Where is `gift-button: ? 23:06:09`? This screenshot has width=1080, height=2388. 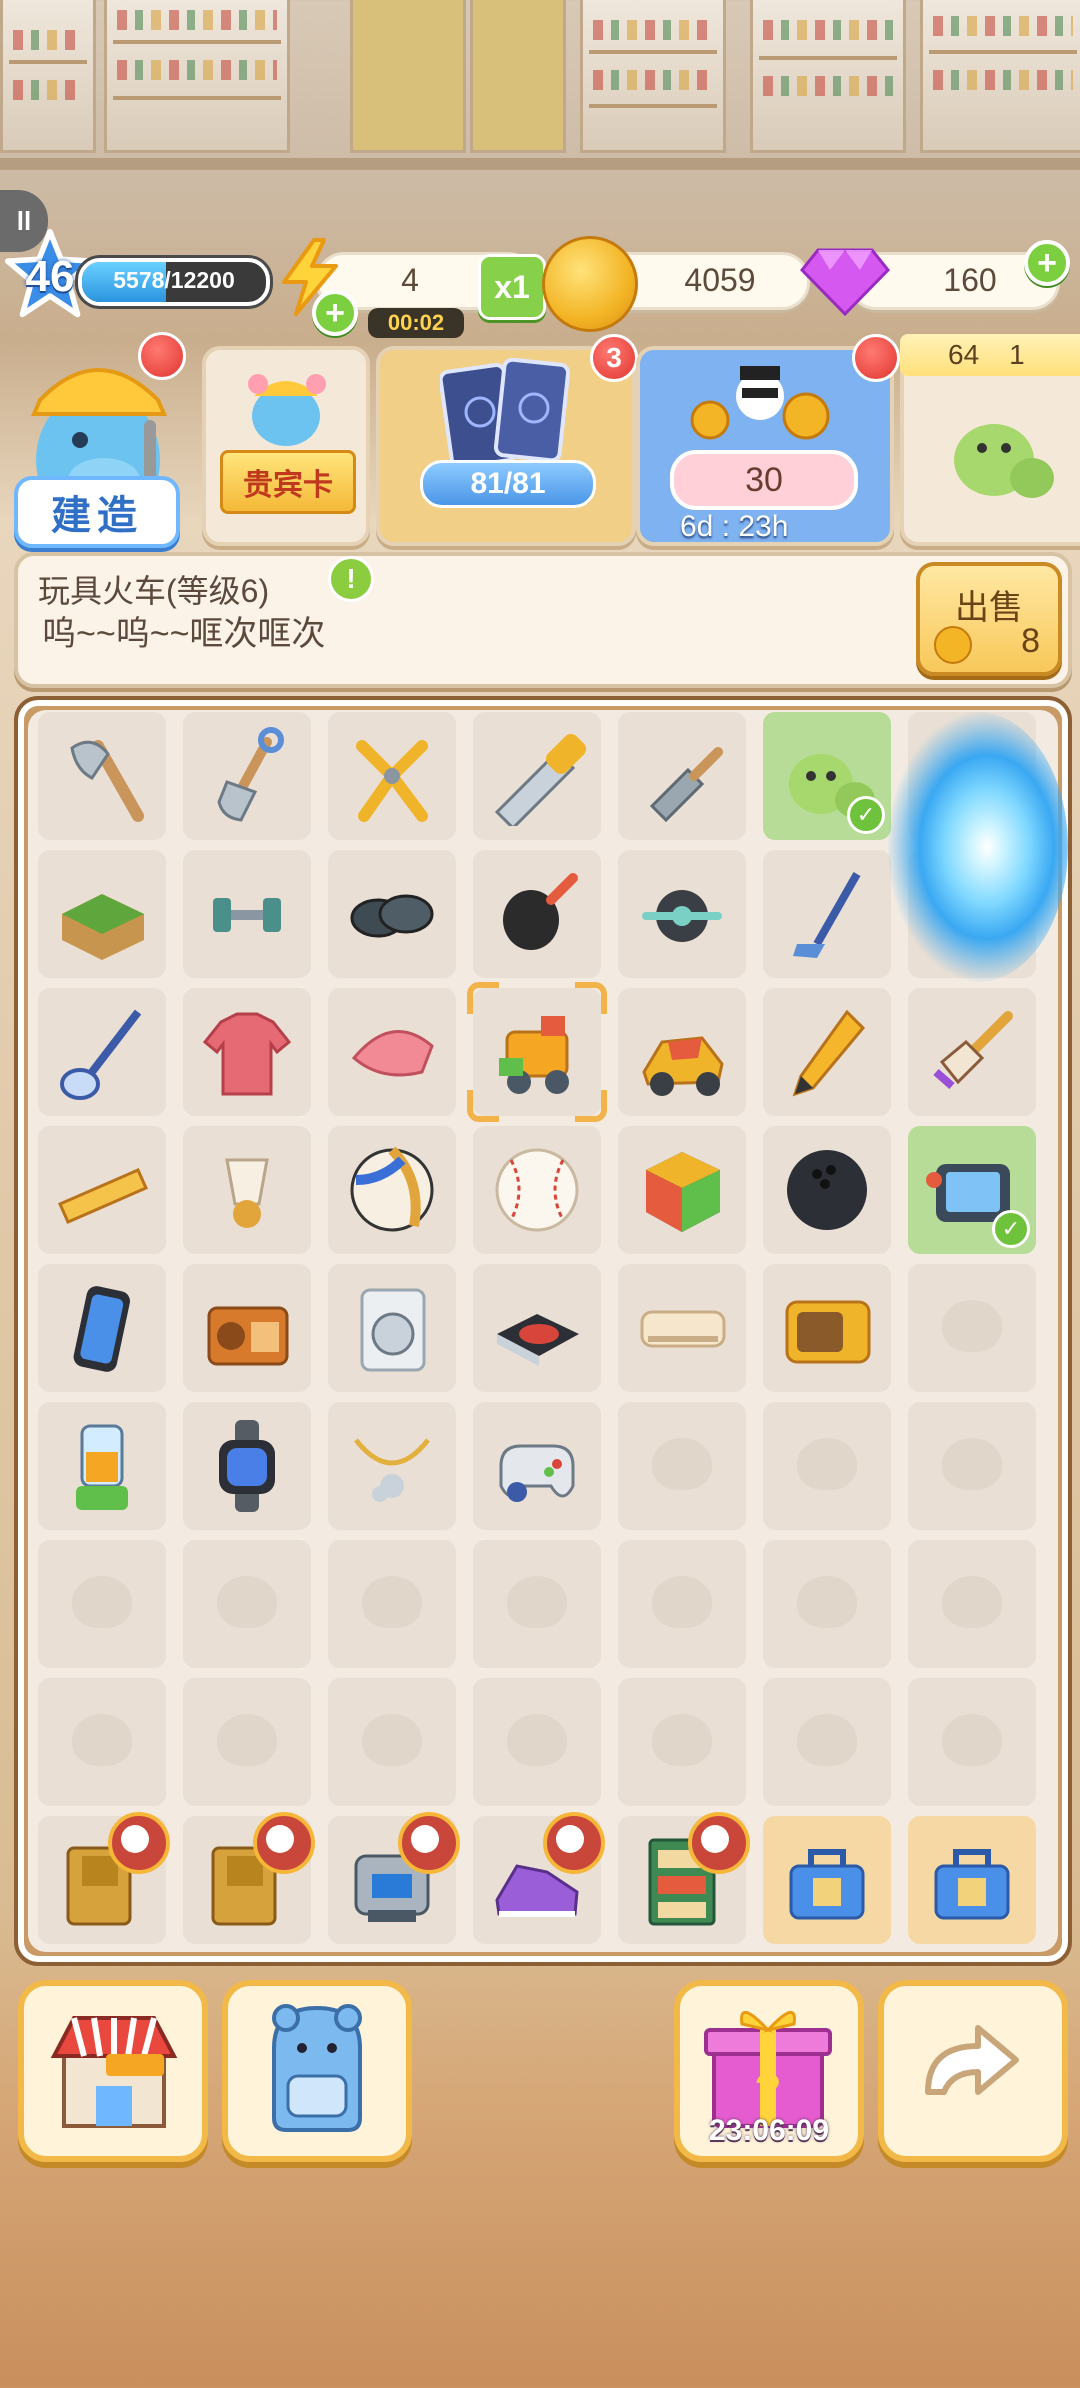 gift-button: ? 23:06:09 is located at coordinates (769, 2071).